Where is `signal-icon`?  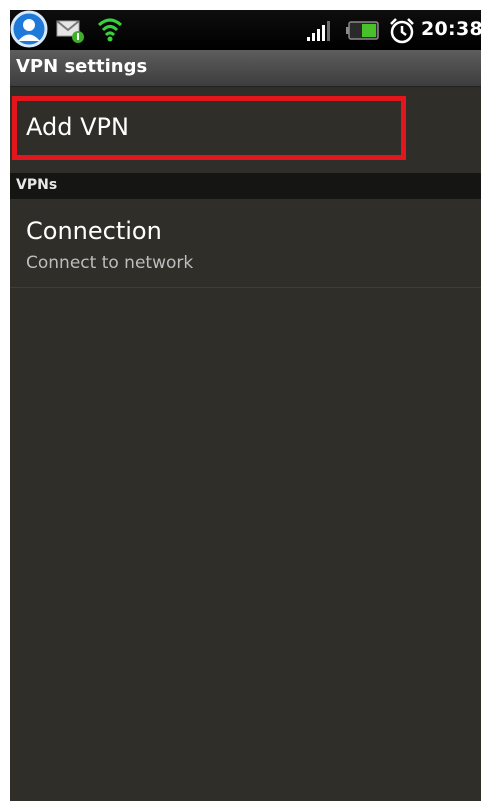 signal-icon is located at coordinates (321, 33).